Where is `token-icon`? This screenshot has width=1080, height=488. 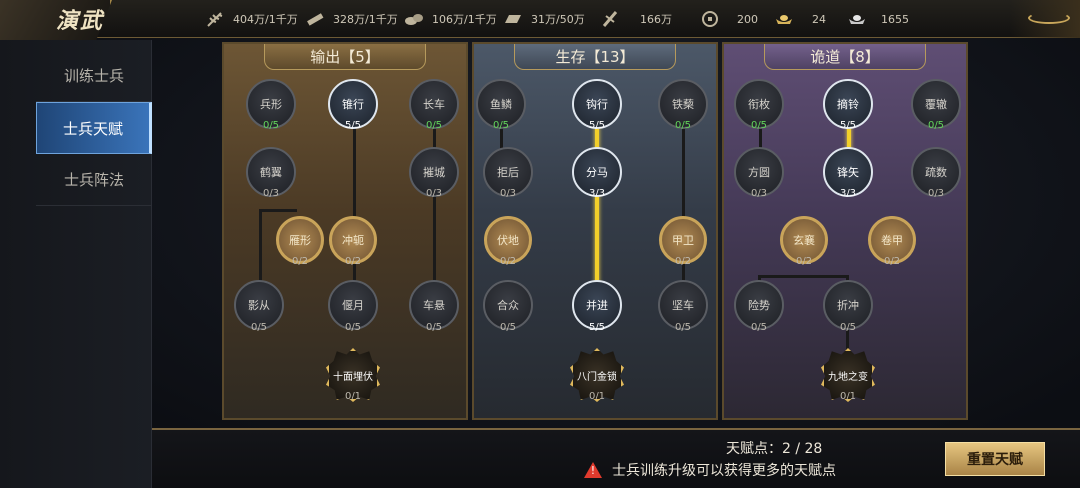
token-icon is located at coordinates (610, 19).